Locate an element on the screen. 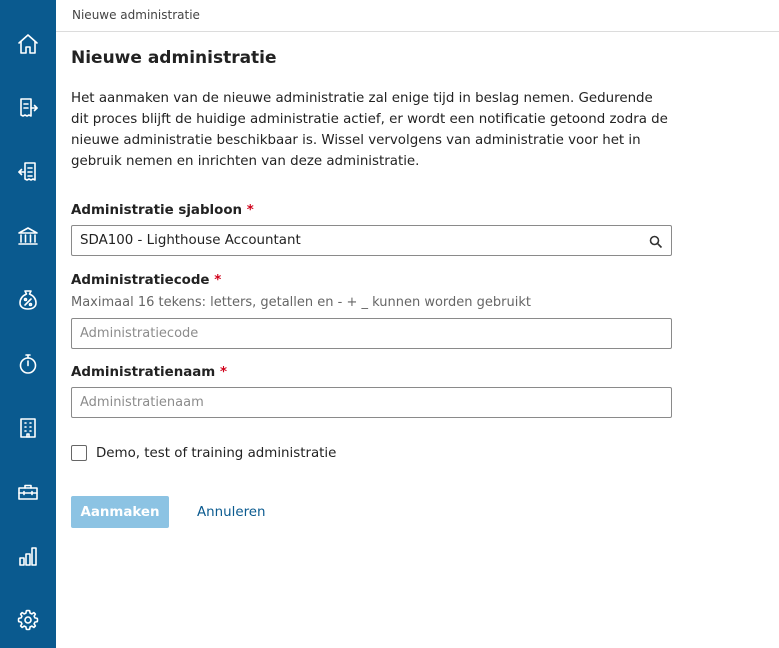 This screenshot has width=779, height=648. building-icon is located at coordinates (28, 428).